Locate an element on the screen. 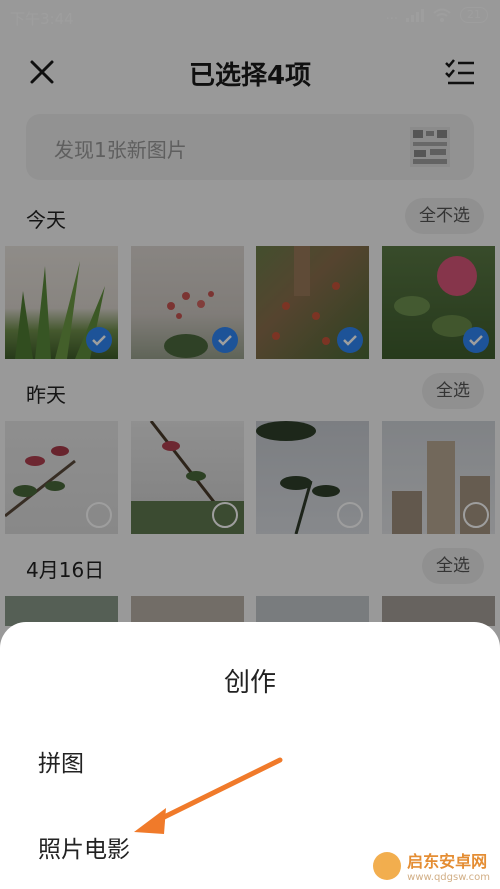 The width and height of the screenshot is (500, 889). arrow-annotation-icon is located at coordinates (208, 795).